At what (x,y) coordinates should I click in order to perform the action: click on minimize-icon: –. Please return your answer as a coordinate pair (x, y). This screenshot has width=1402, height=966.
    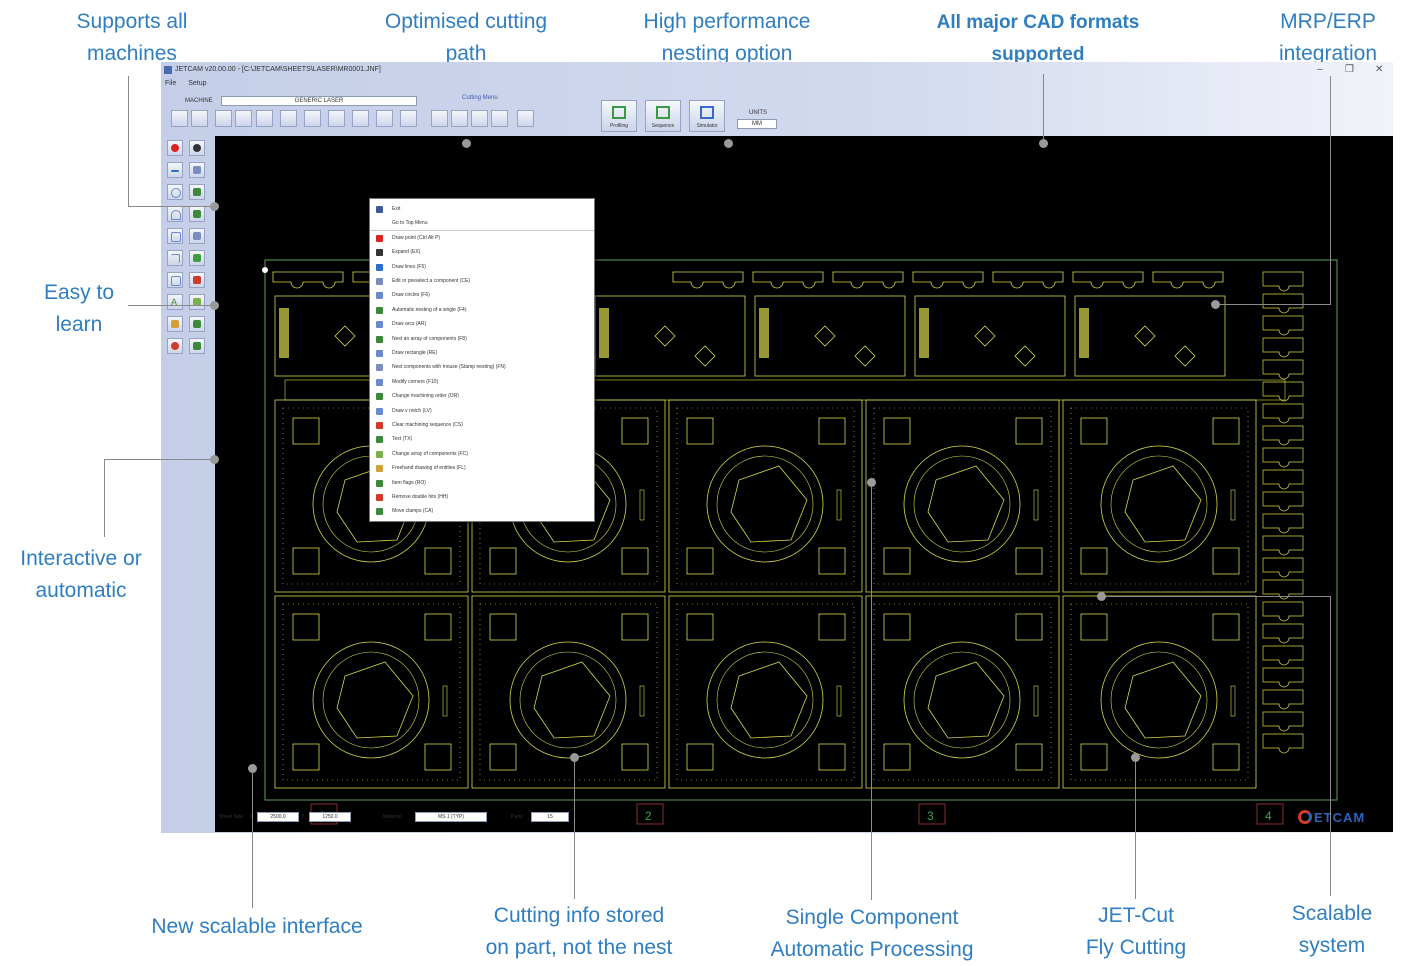
    Looking at the image, I should click on (1320, 69).